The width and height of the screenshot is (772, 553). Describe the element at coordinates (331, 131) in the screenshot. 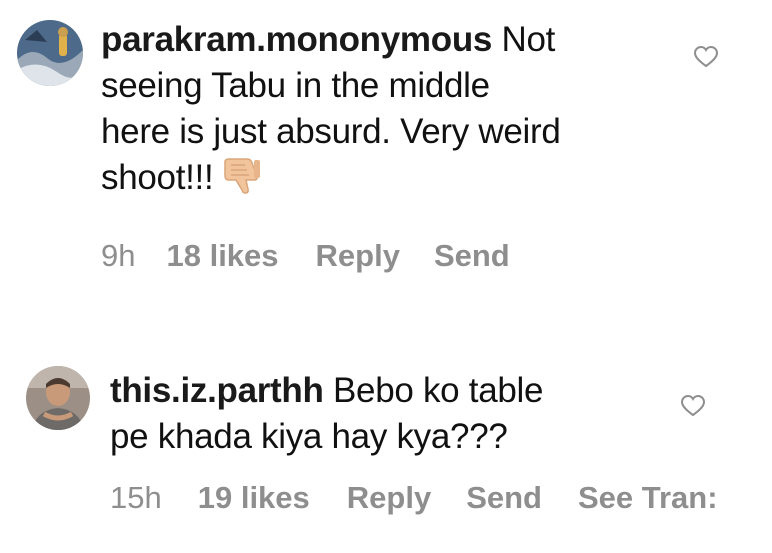

I see `comment-line: here is just absurd. Very weird` at that location.